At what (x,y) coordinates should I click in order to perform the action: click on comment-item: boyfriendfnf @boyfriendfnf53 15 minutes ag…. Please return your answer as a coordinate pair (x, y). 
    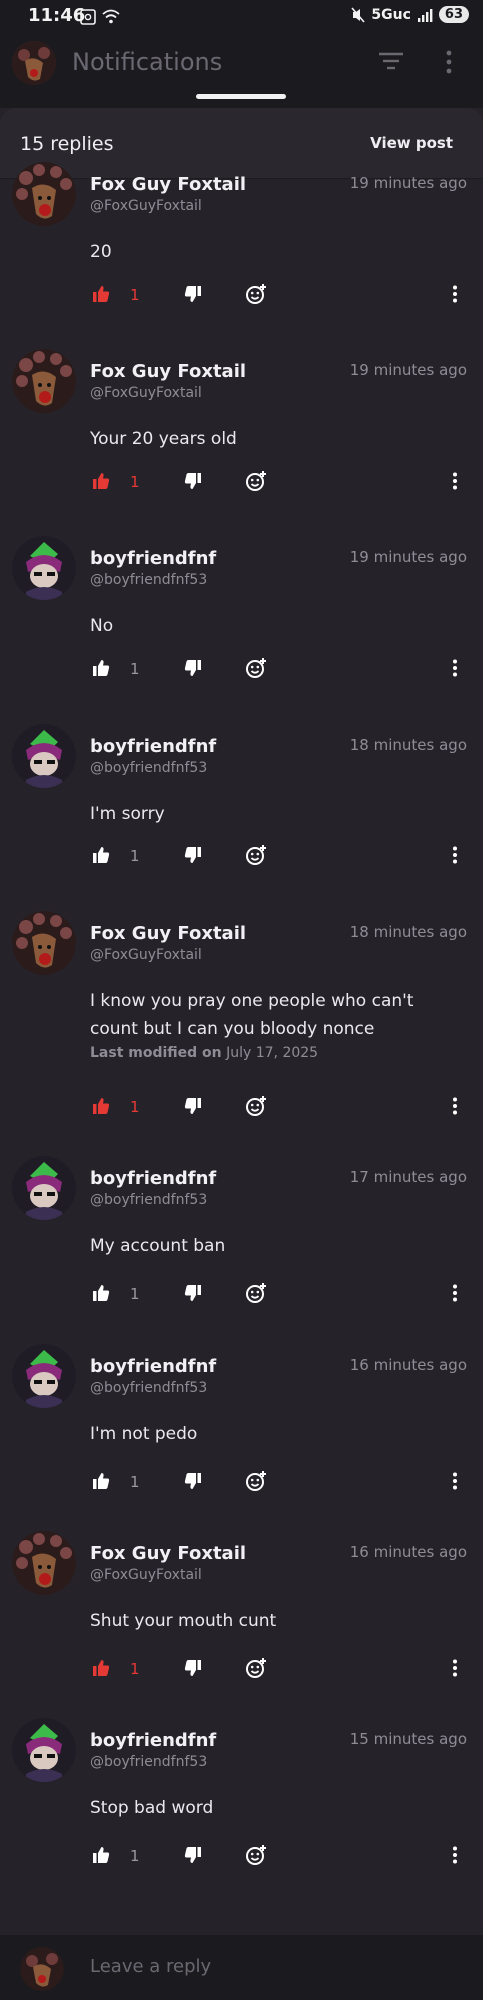
    Looking at the image, I should click on (241, 1793).